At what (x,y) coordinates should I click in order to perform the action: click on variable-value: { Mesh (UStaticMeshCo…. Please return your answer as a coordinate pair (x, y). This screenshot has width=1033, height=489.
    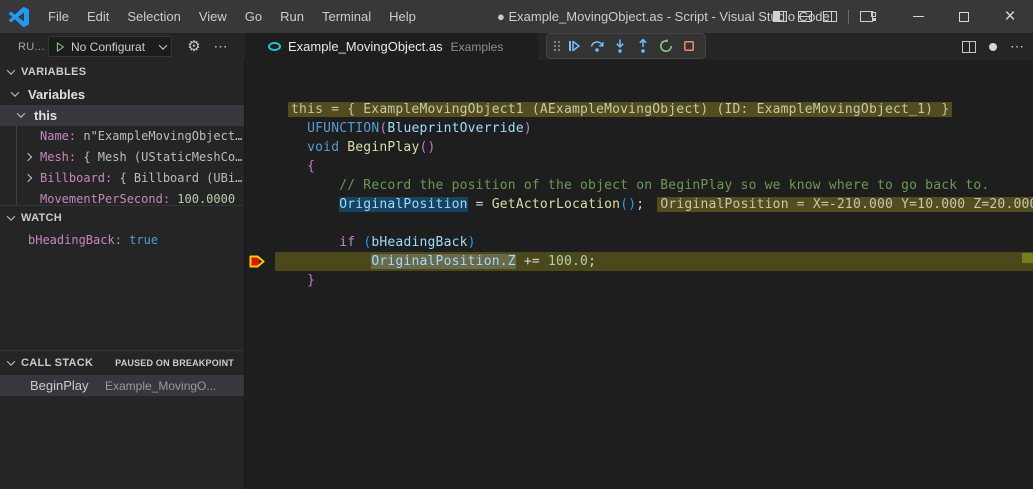
    Looking at the image, I should click on (159, 157).